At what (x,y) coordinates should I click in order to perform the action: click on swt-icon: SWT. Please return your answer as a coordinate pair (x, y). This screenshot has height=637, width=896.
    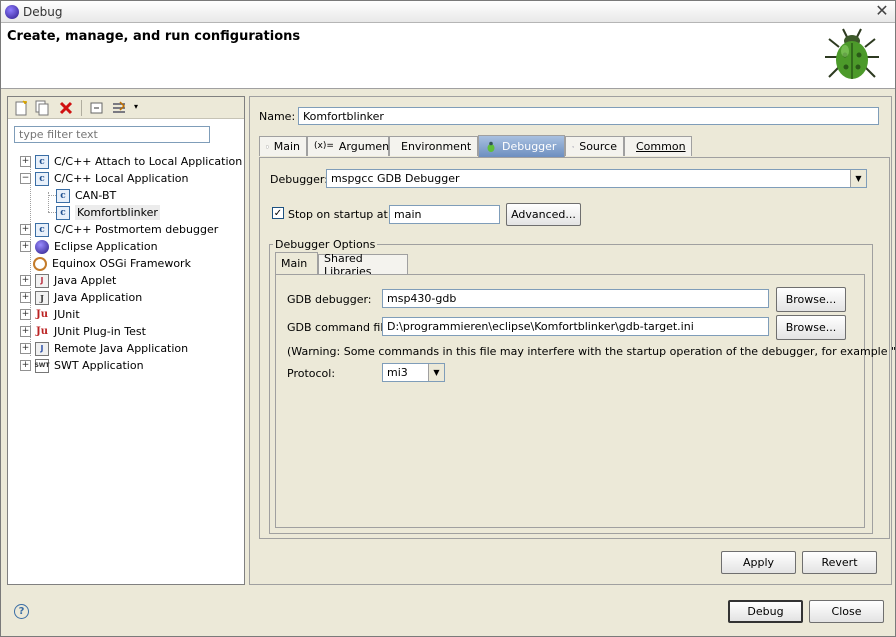
    Looking at the image, I should click on (42, 365).